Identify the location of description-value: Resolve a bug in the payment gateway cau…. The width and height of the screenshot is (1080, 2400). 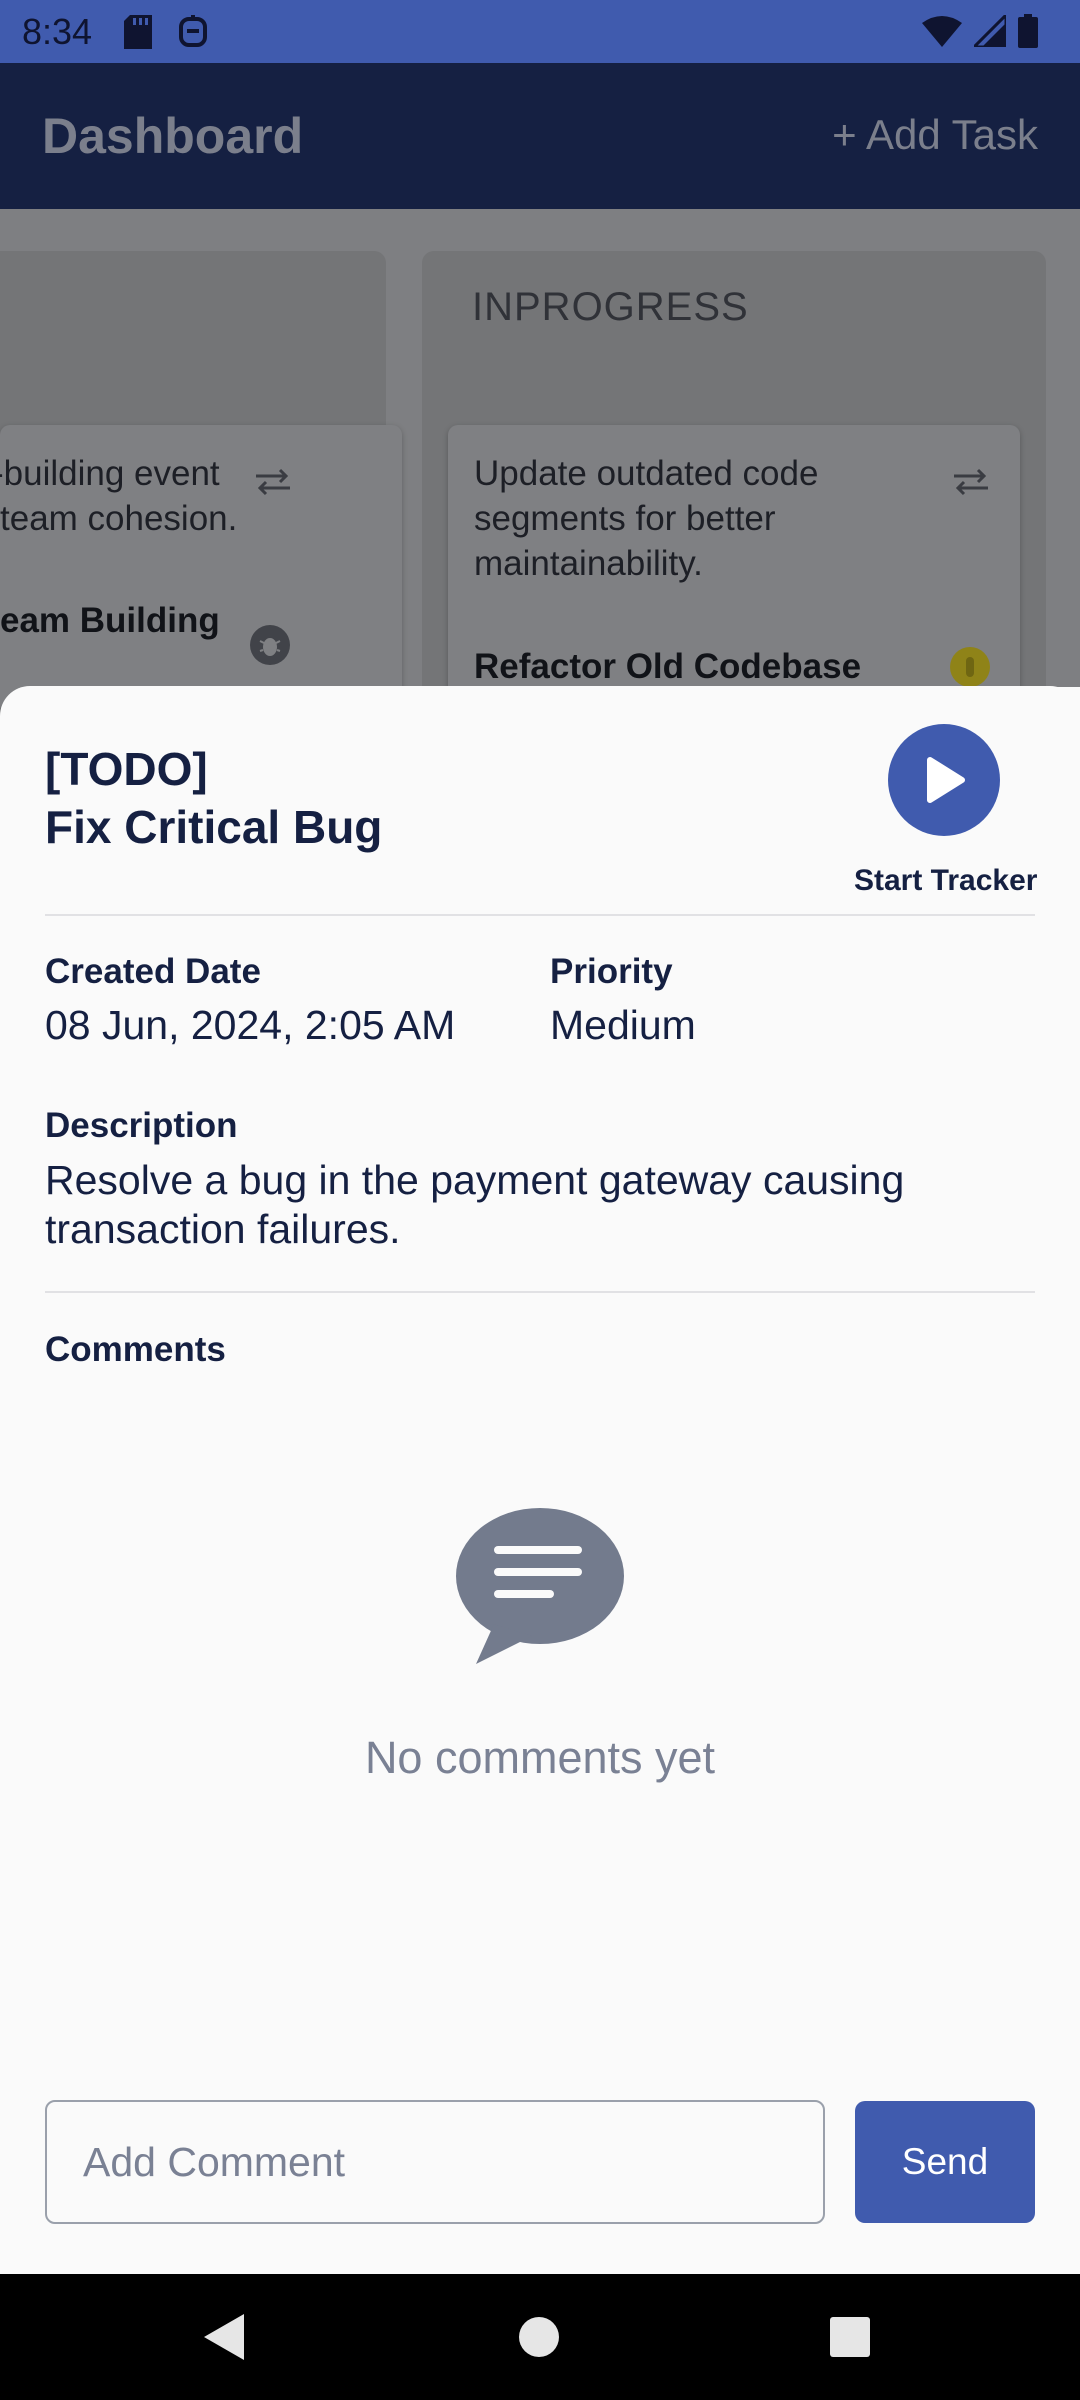
(475, 1204).